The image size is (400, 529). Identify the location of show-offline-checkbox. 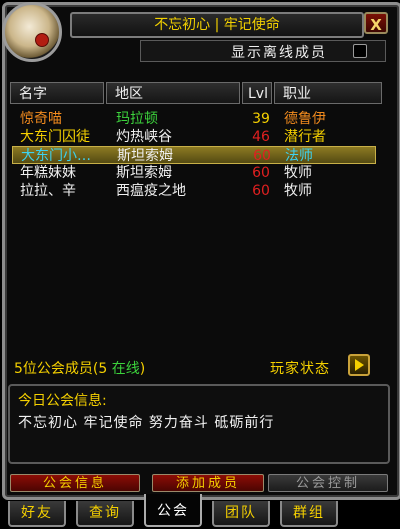
(360, 51).